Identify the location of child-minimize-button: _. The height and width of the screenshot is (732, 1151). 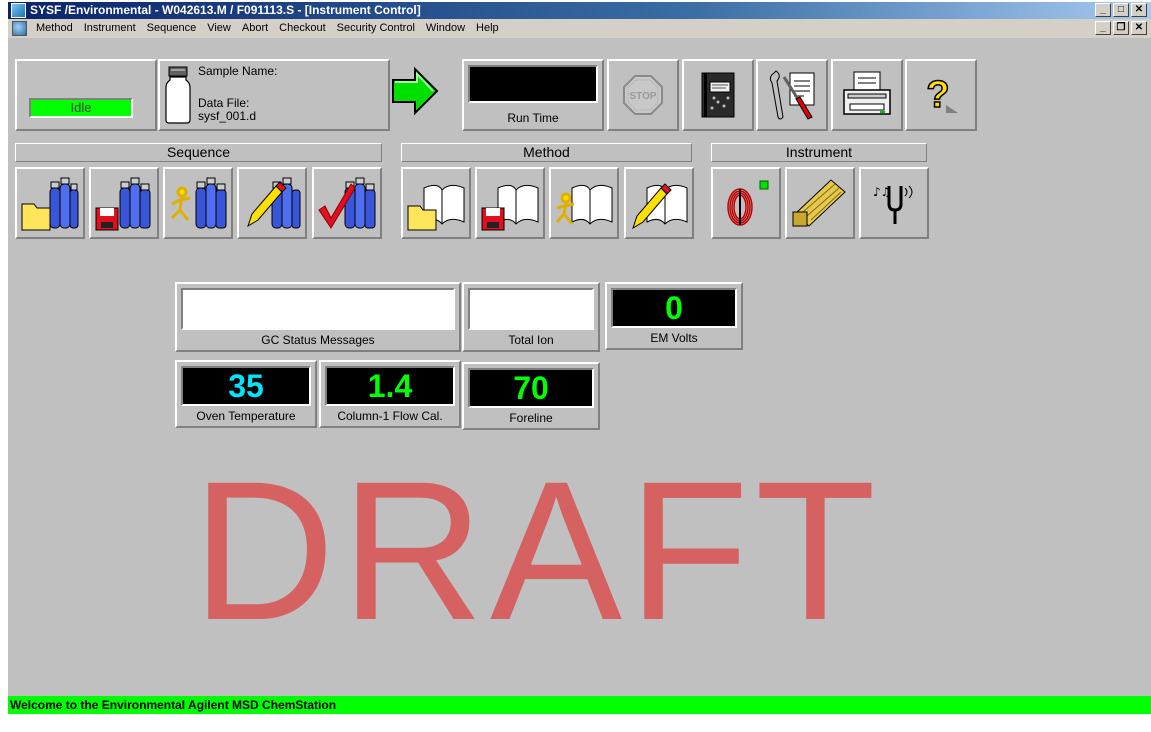
(1103, 28).